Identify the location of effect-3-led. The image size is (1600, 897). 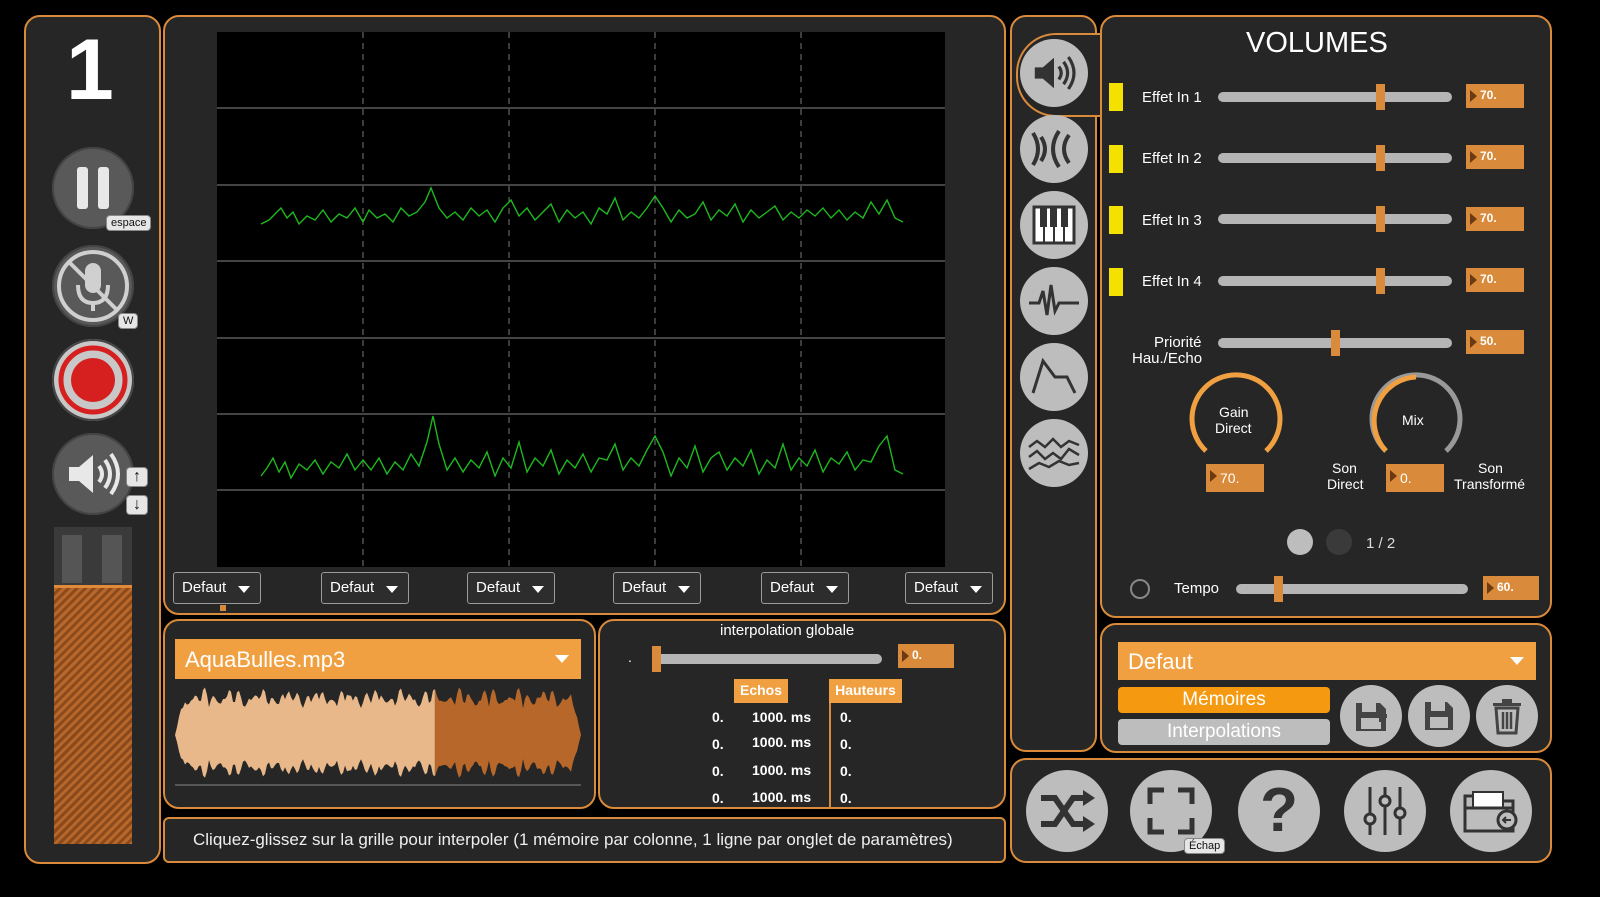
(1116, 220).